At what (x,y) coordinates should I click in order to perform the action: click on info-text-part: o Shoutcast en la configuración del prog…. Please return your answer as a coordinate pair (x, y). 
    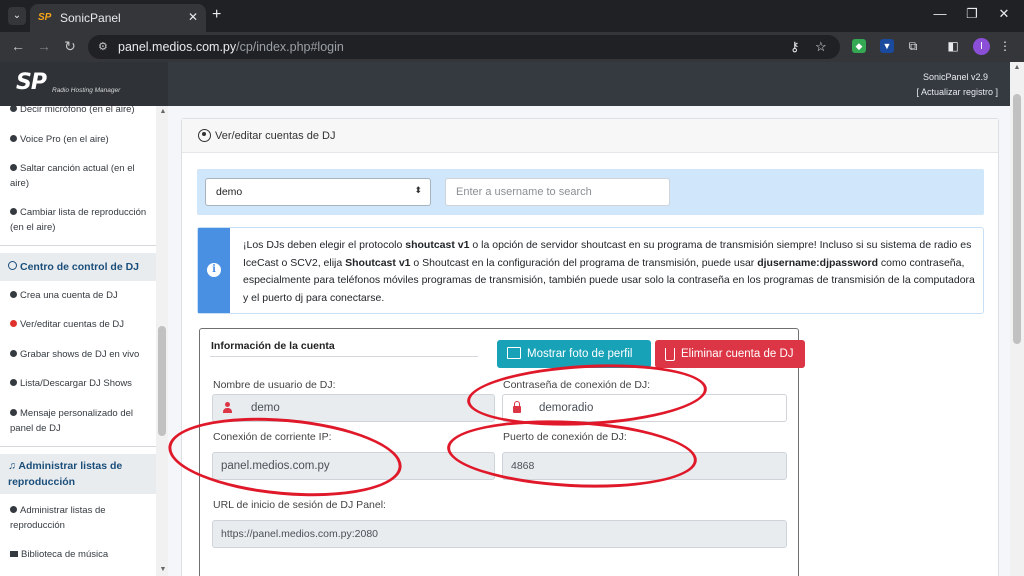
    Looking at the image, I should click on (584, 262).